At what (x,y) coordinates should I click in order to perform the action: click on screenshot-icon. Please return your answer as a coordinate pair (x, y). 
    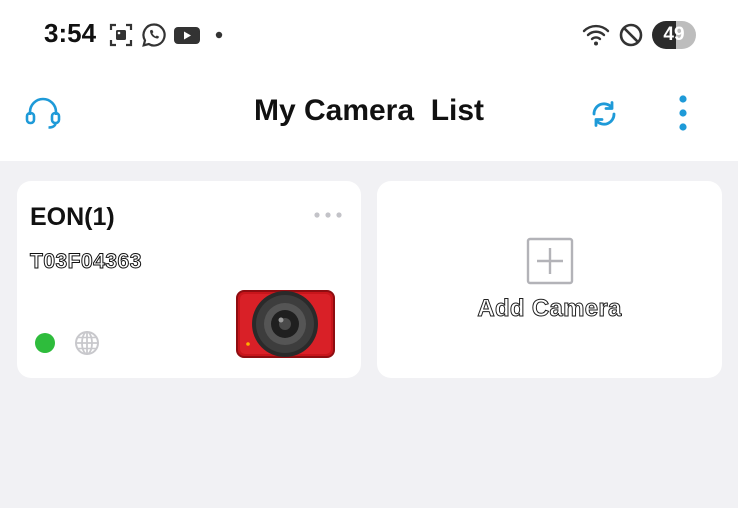
    Looking at the image, I should click on (121, 35).